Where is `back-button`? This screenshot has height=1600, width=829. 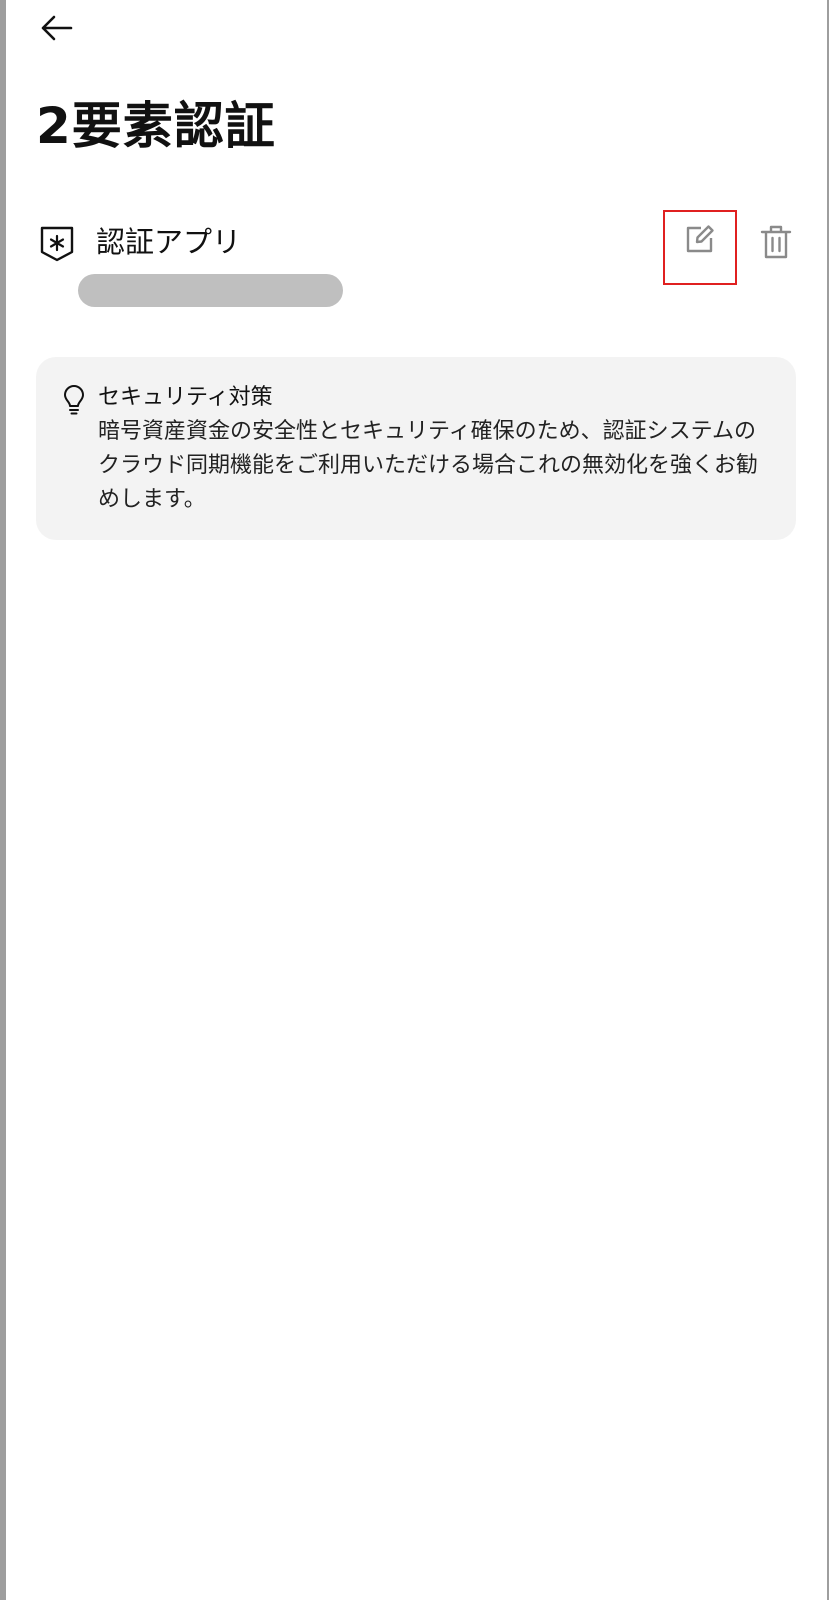 back-button is located at coordinates (56, 28).